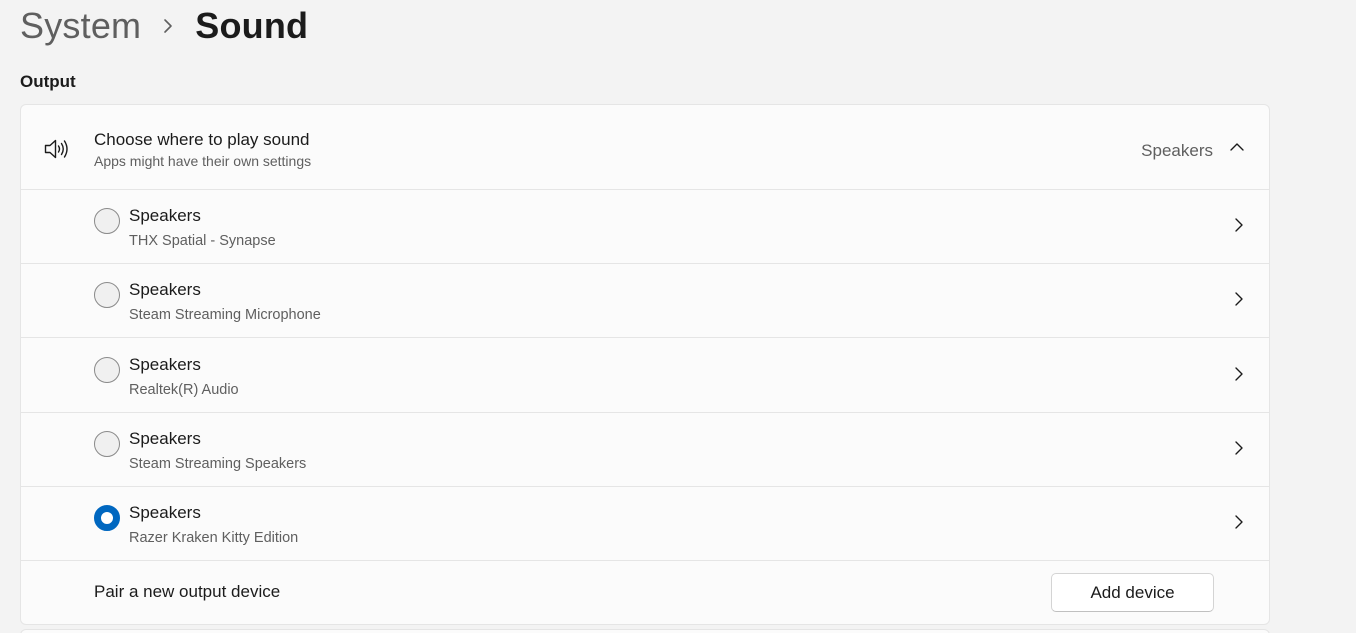  What do you see at coordinates (645, 524) in the screenshot?
I see `output-device-row: Speakers Razer Kraken Kitty Edition` at bounding box center [645, 524].